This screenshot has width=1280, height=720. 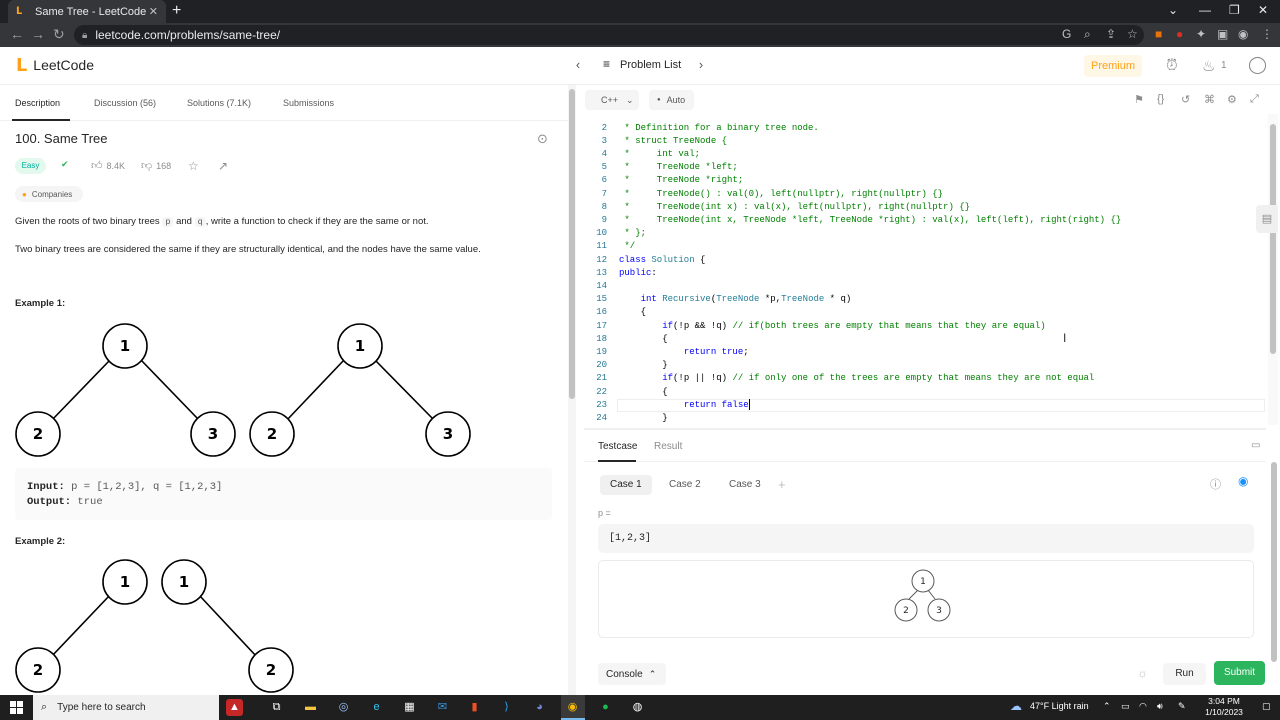 I want to click on braces-icon: {}, so click(x=1160, y=99).